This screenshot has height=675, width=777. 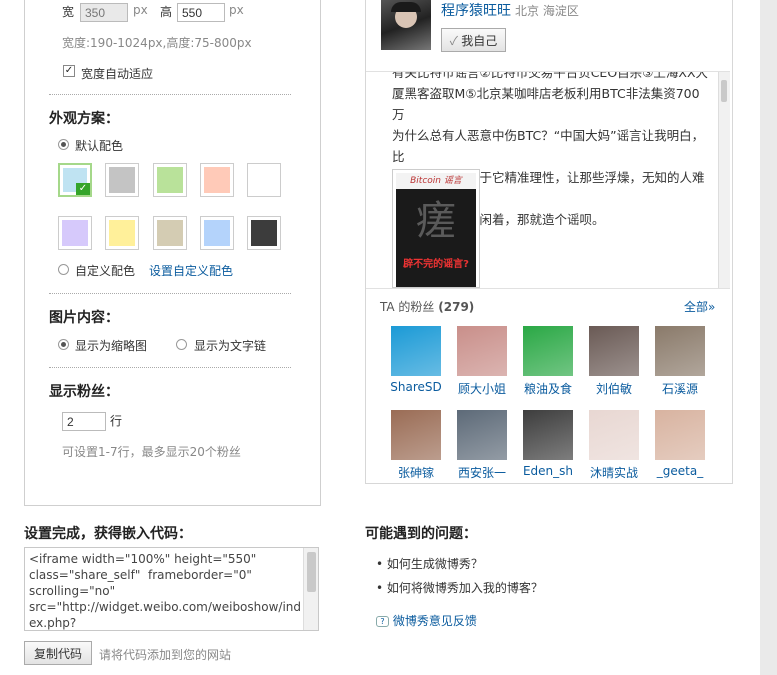 What do you see at coordinates (436, 264) in the screenshot?
I see `post-image-caption: 辟不完的谣言?` at bounding box center [436, 264].